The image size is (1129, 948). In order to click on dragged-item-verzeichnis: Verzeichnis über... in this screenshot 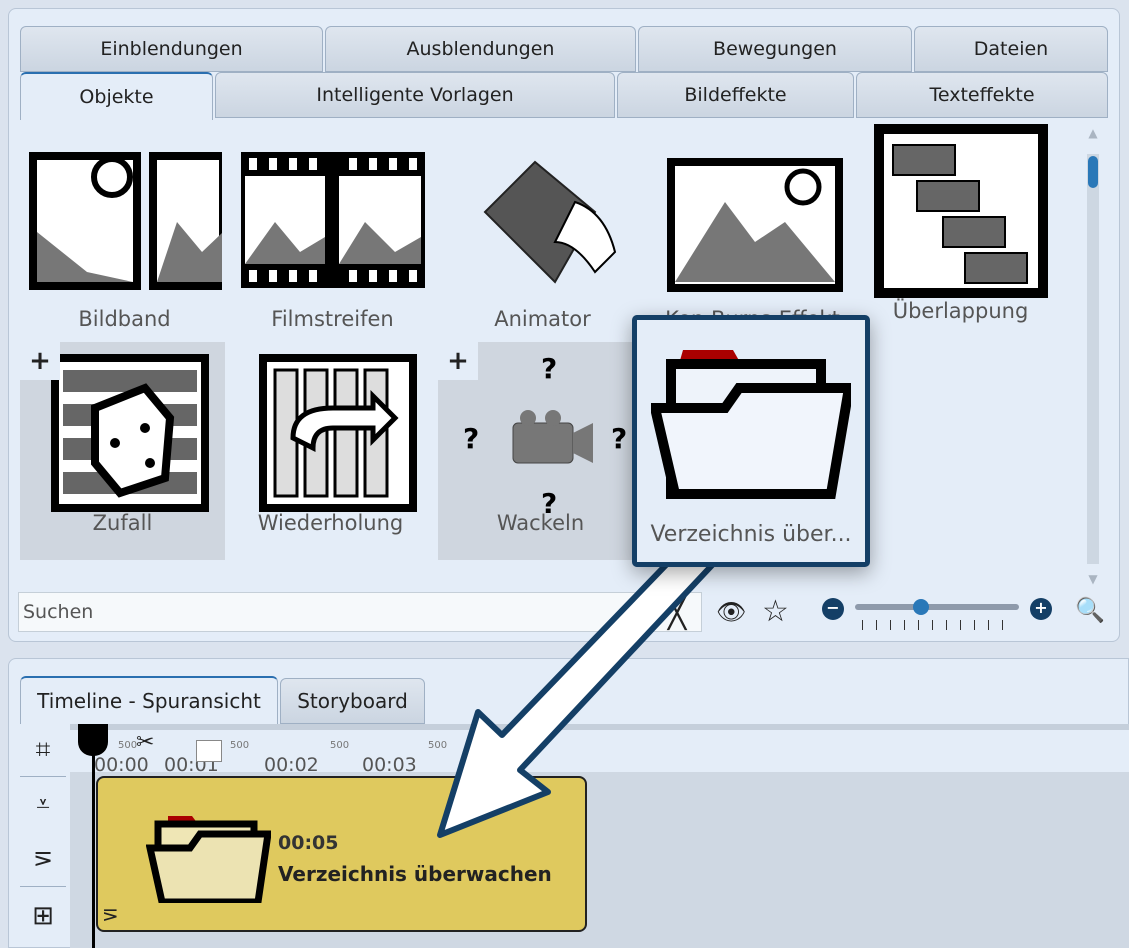, I will do `click(751, 441)`.